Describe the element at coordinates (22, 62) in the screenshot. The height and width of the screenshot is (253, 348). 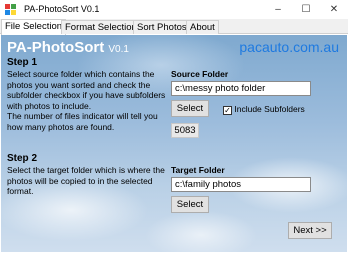
I see `step1-heading: Step 1` at that location.